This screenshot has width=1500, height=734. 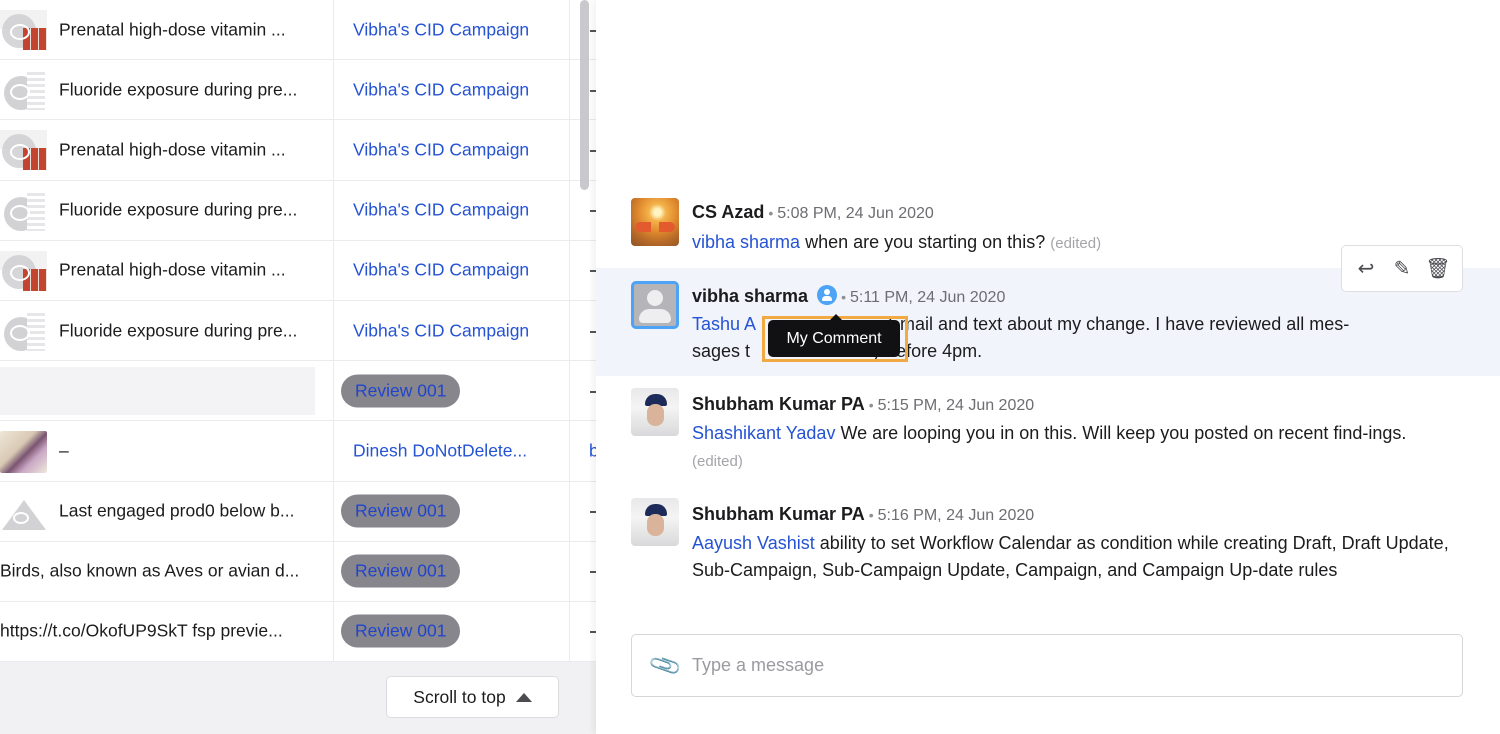 I want to click on my-comment-user-icon, so click(x=827, y=295).